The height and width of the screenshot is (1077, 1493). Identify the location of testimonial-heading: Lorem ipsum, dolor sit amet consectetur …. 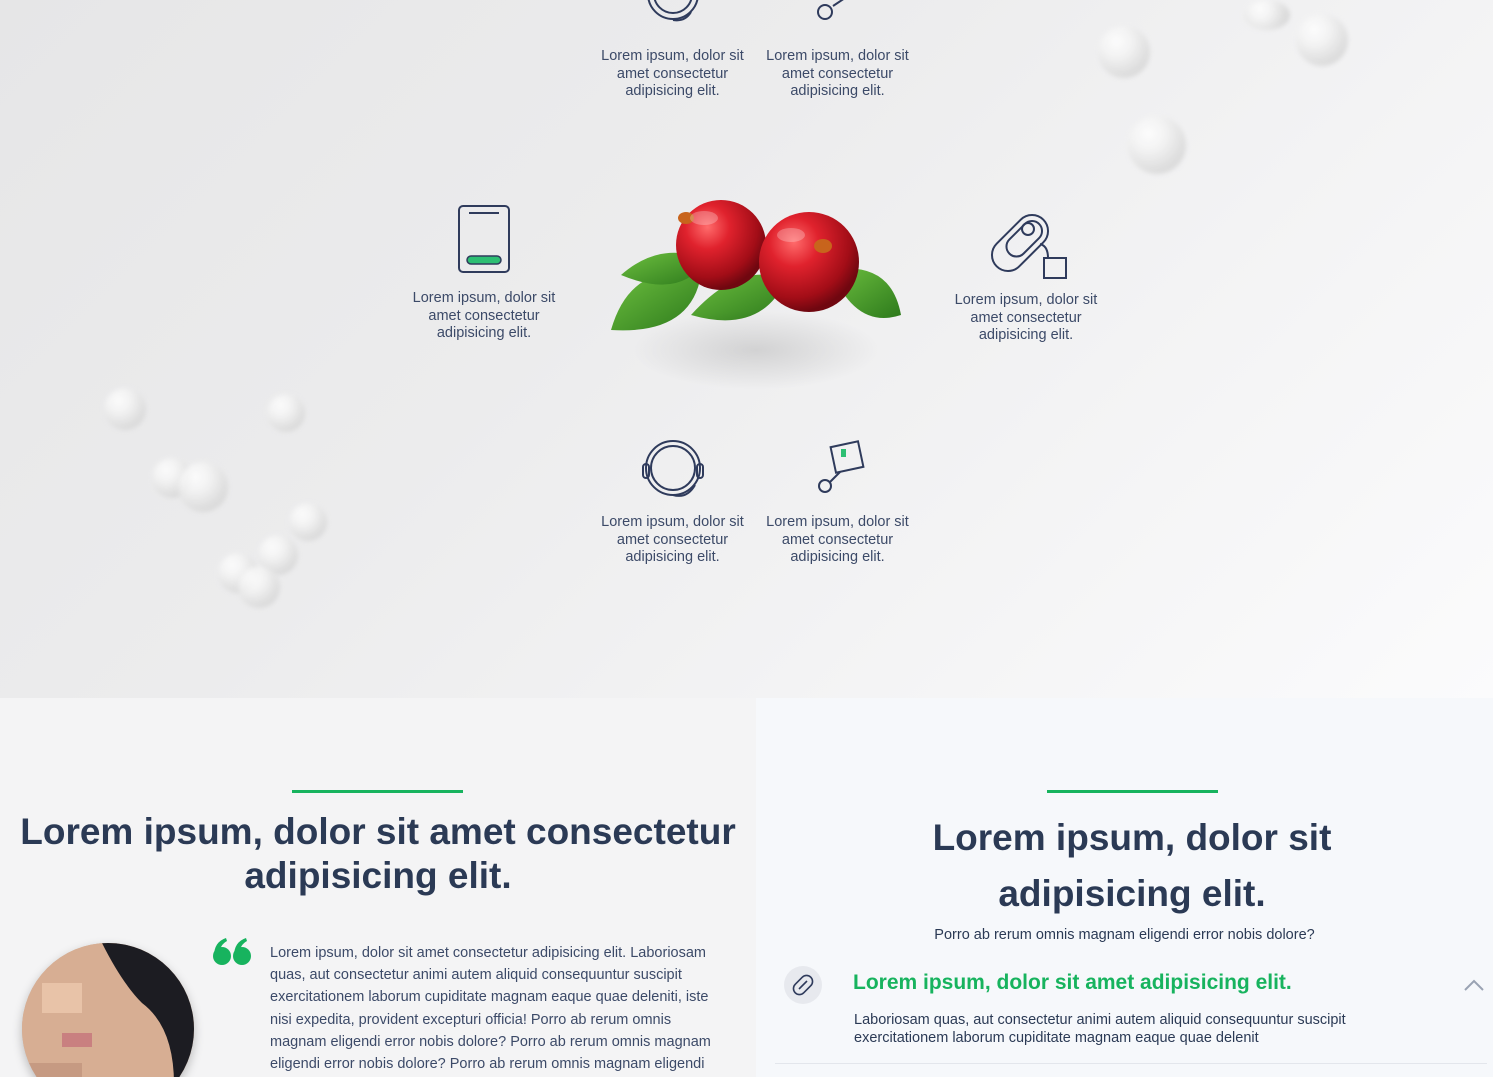
(378, 854).